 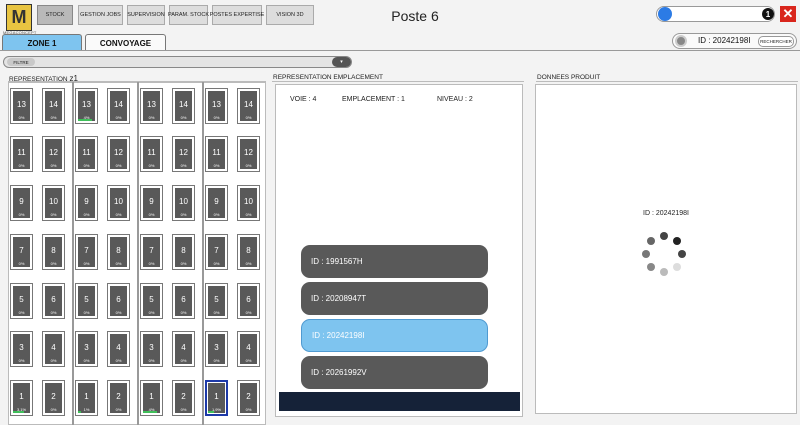 What do you see at coordinates (776, 41) in the screenshot?
I see `rechercher-button: RECHERCHER` at bounding box center [776, 41].